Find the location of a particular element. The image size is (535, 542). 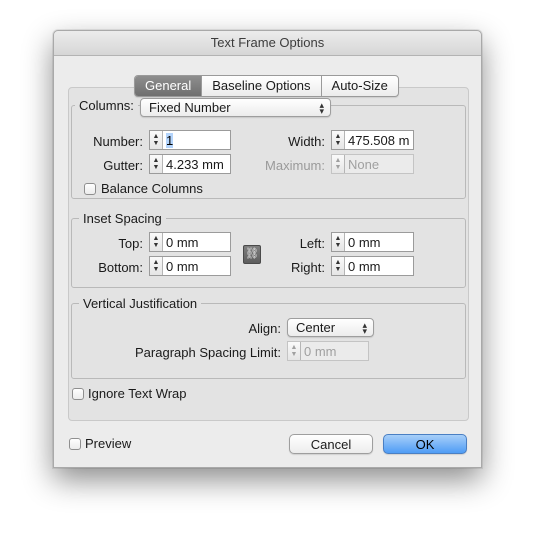

gutter-field: ▲ ▼ 4.233 mm is located at coordinates (190, 164).